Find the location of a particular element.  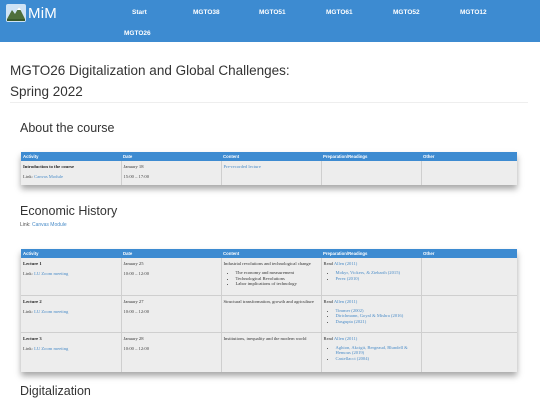

reference-link: Mokyr, Vickers, & Ziebarth (2015) is located at coordinates (368, 272).